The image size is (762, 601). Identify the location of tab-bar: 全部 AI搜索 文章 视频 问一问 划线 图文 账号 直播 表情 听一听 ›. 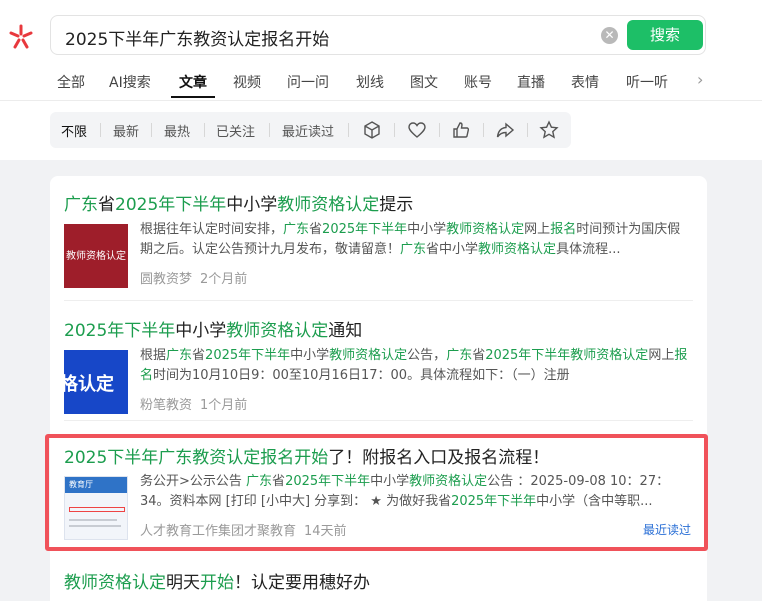
(381, 84).